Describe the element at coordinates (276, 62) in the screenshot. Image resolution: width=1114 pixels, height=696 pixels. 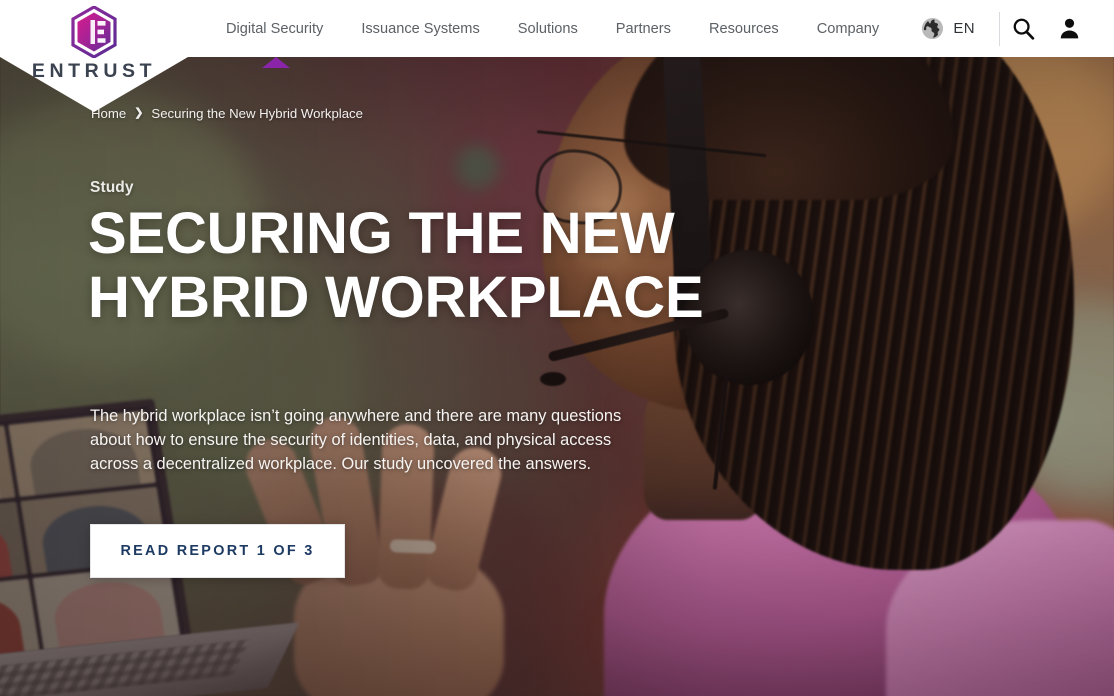
I see `active-nav-caret-icon` at that location.